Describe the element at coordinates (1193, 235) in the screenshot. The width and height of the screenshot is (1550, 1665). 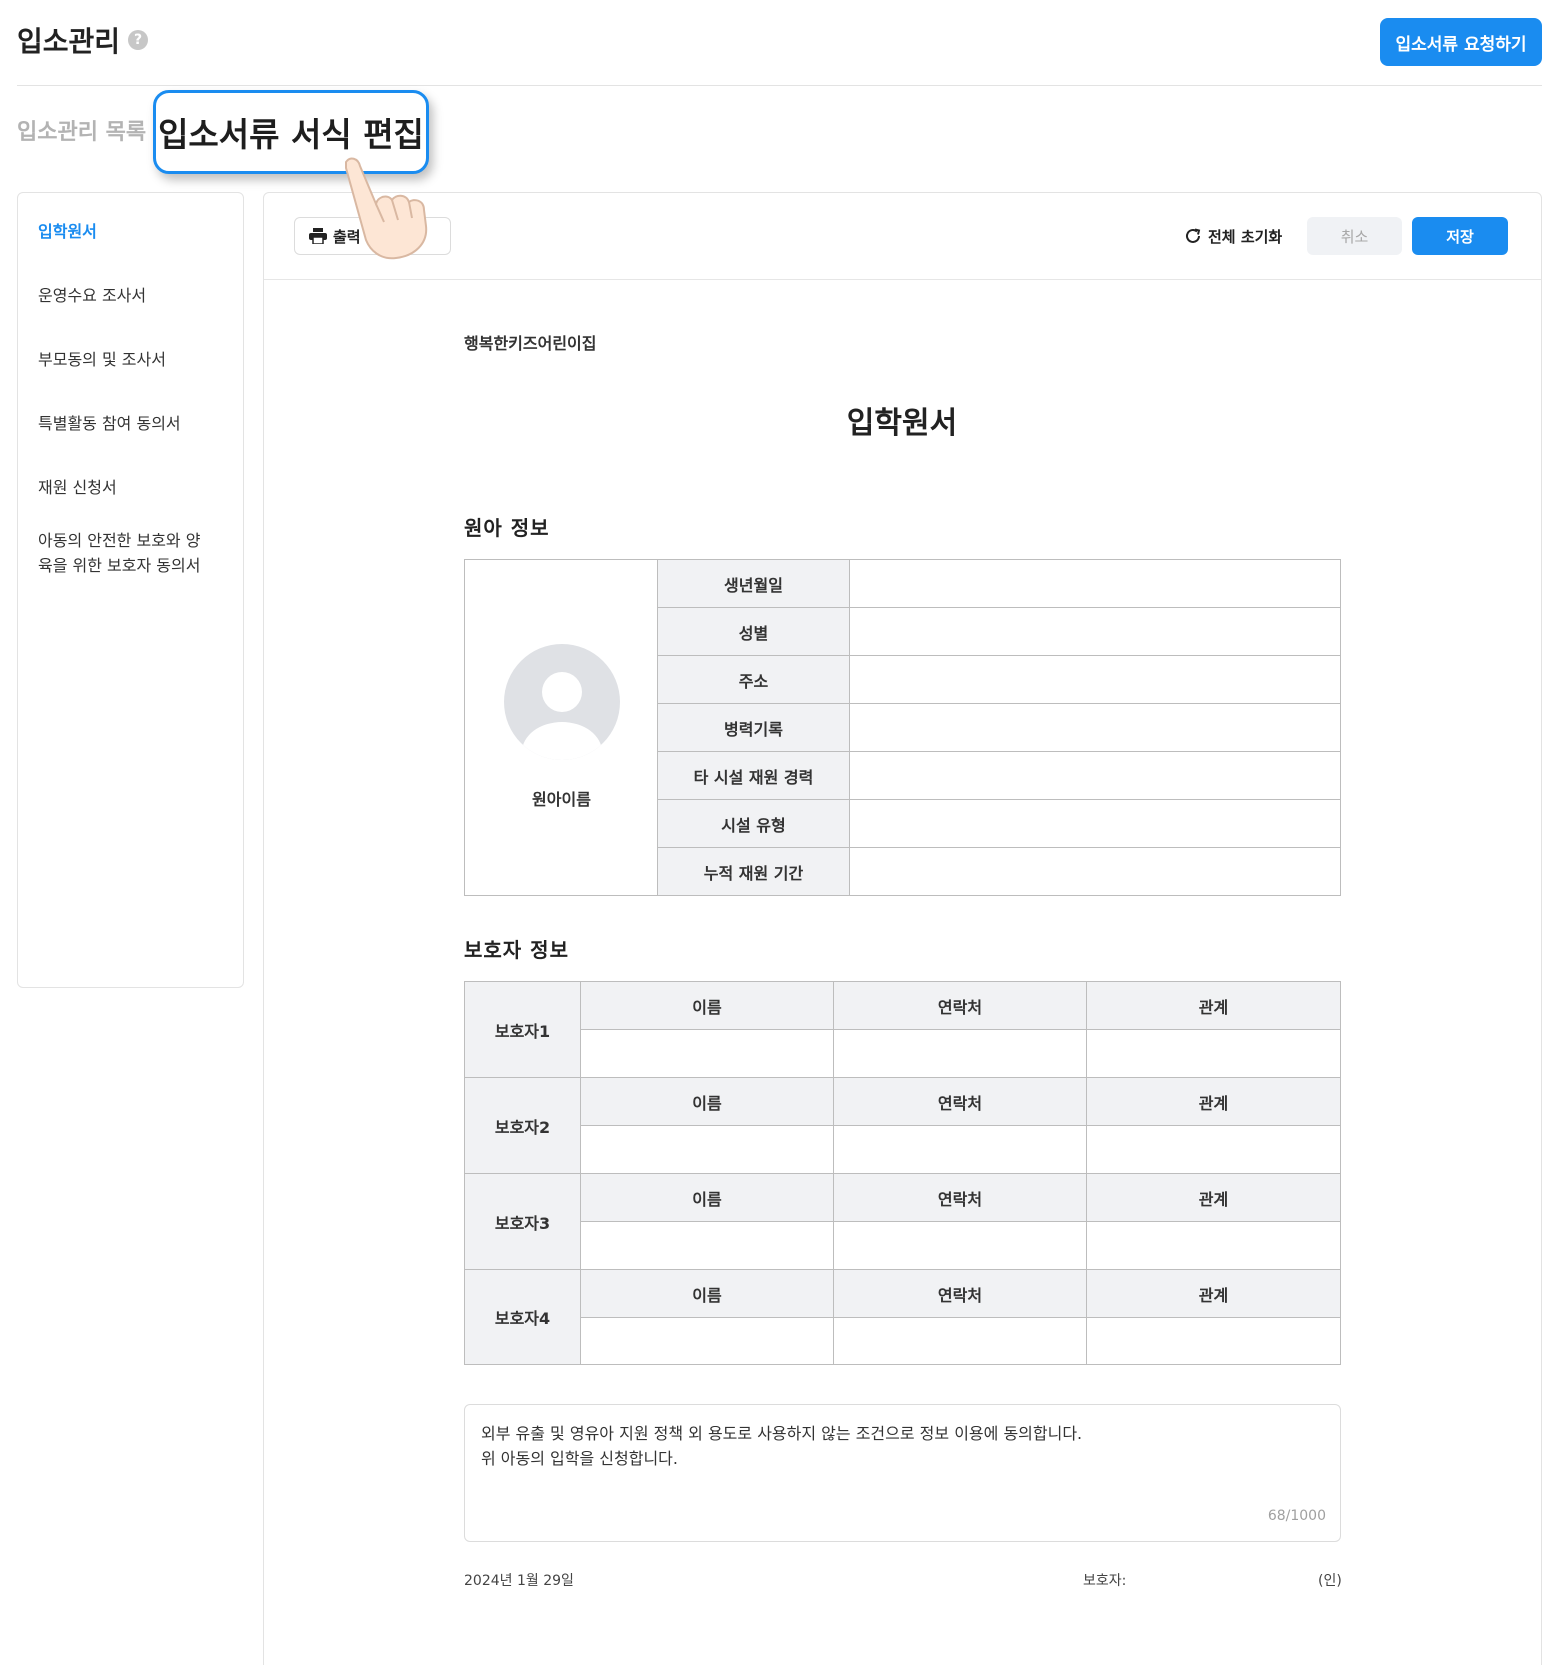
I see `refresh-icon` at that location.